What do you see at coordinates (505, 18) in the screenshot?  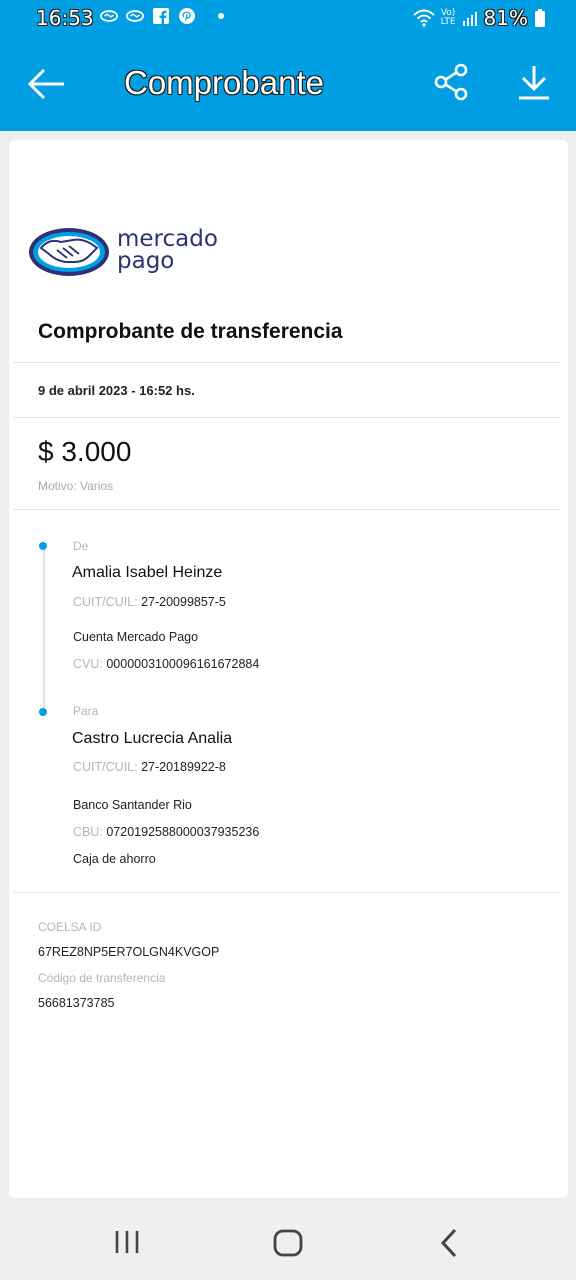 I see `battery-percent: 81%` at bounding box center [505, 18].